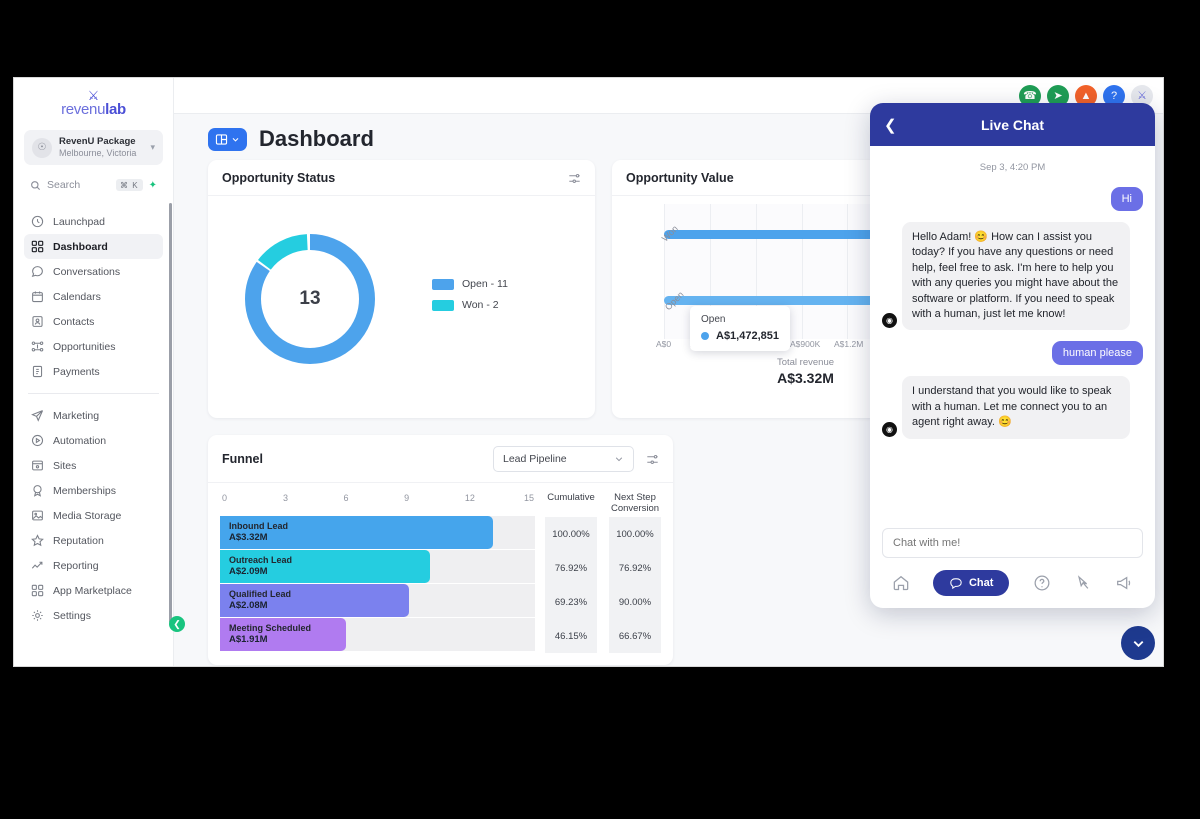  Describe the element at coordinates (680, 178) in the screenshot. I see `card-title: Opportunity Value` at that location.